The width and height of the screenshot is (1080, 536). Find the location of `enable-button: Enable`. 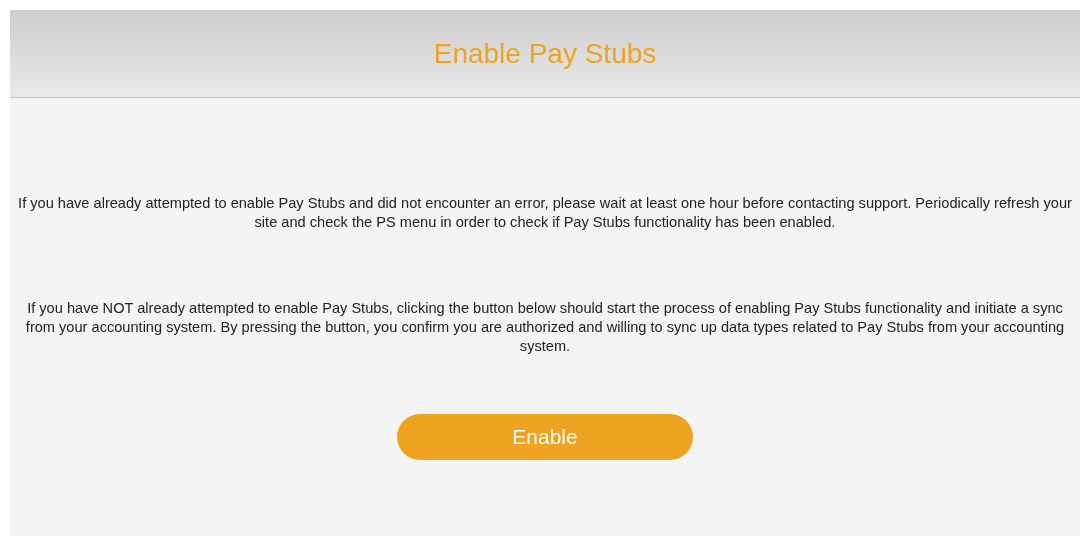

enable-button: Enable is located at coordinates (545, 437).